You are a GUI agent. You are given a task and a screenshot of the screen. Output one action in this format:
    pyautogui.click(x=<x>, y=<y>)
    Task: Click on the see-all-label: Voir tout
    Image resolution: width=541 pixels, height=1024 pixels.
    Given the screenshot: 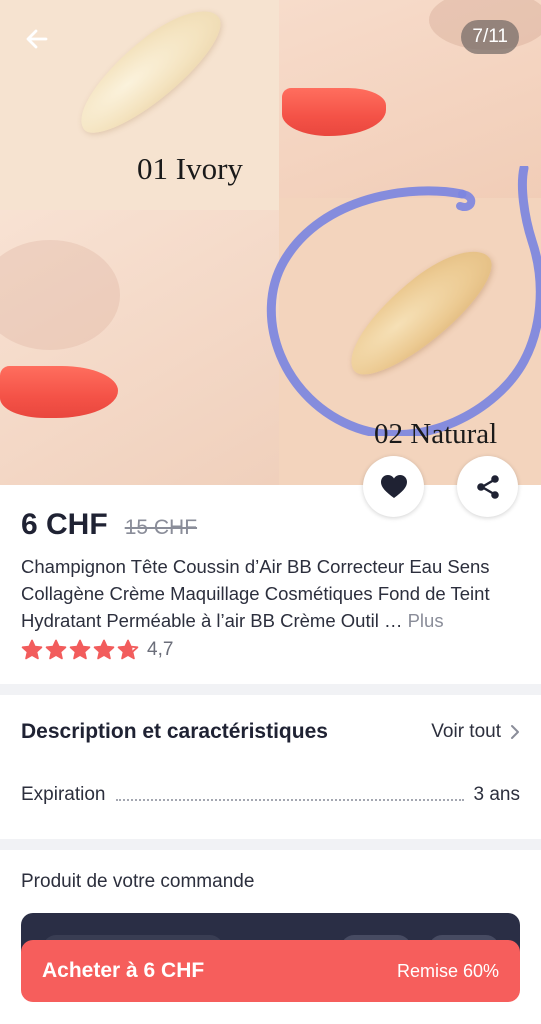 What is the action you would take?
    pyautogui.click(x=466, y=731)
    